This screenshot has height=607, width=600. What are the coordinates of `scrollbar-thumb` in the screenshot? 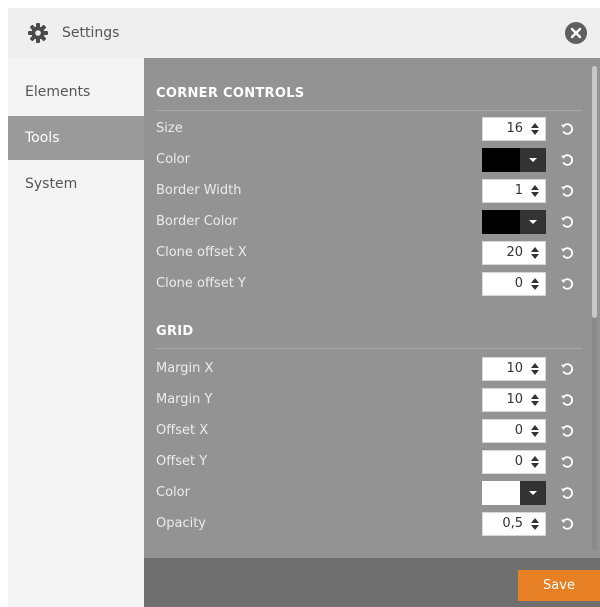 It's located at (594, 192).